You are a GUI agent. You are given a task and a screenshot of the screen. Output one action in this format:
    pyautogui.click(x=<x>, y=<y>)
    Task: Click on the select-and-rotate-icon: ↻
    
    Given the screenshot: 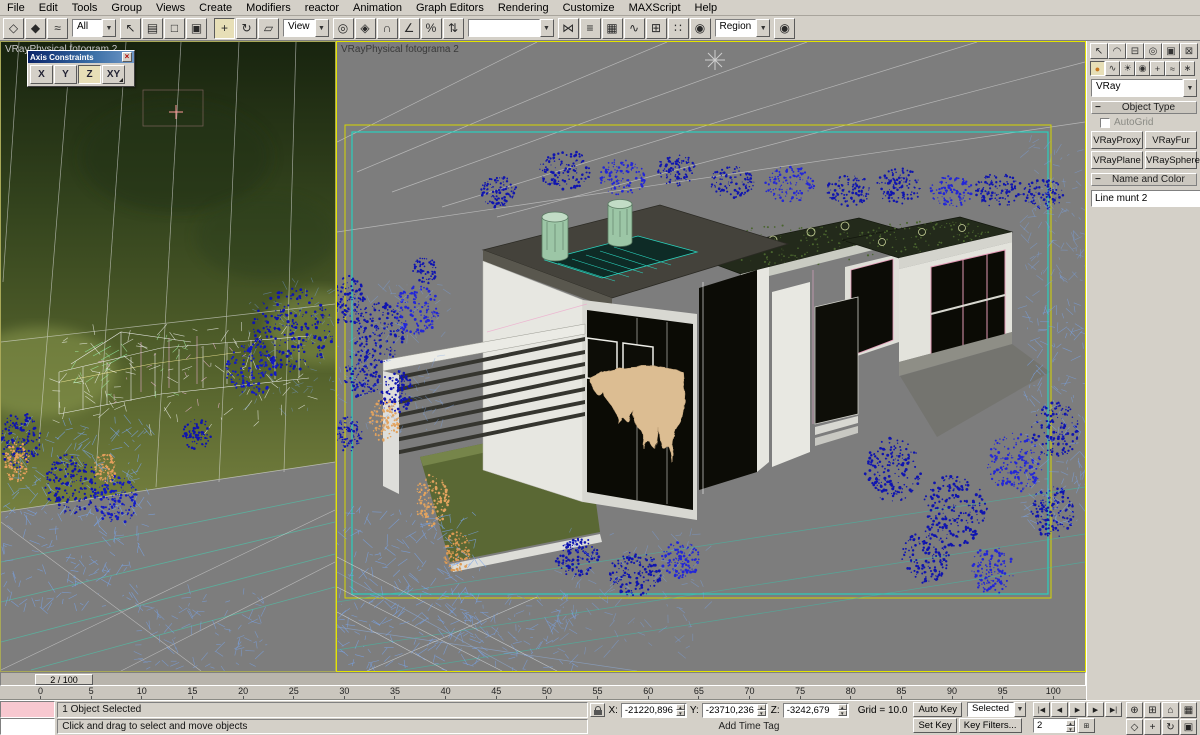 What is the action you would take?
    pyautogui.click(x=246, y=28)
    